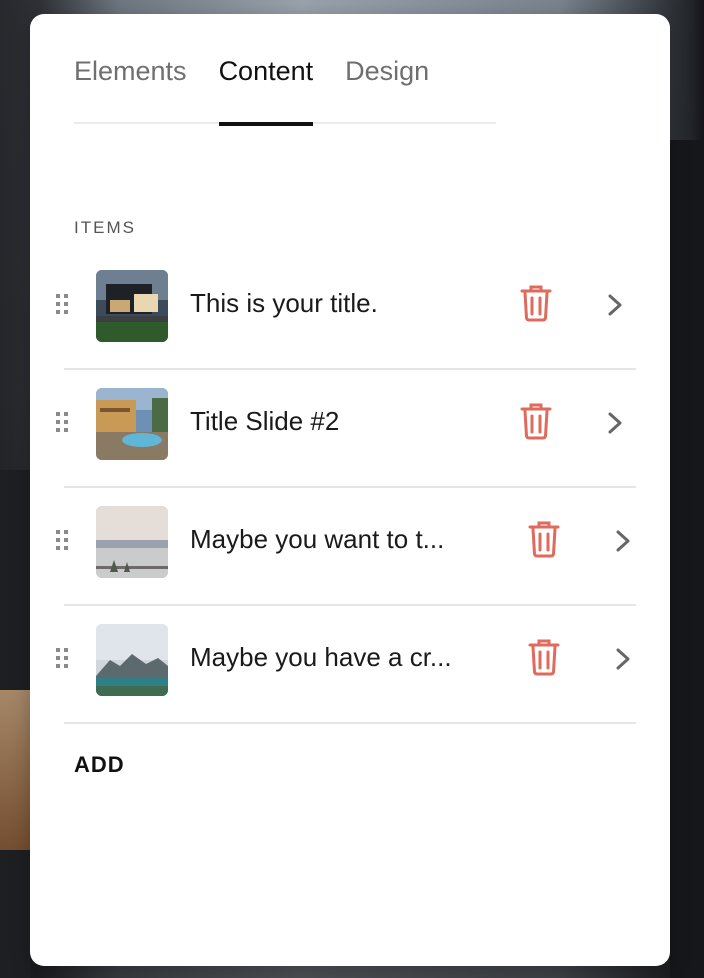  I want to click on divider, so click(350, 723).